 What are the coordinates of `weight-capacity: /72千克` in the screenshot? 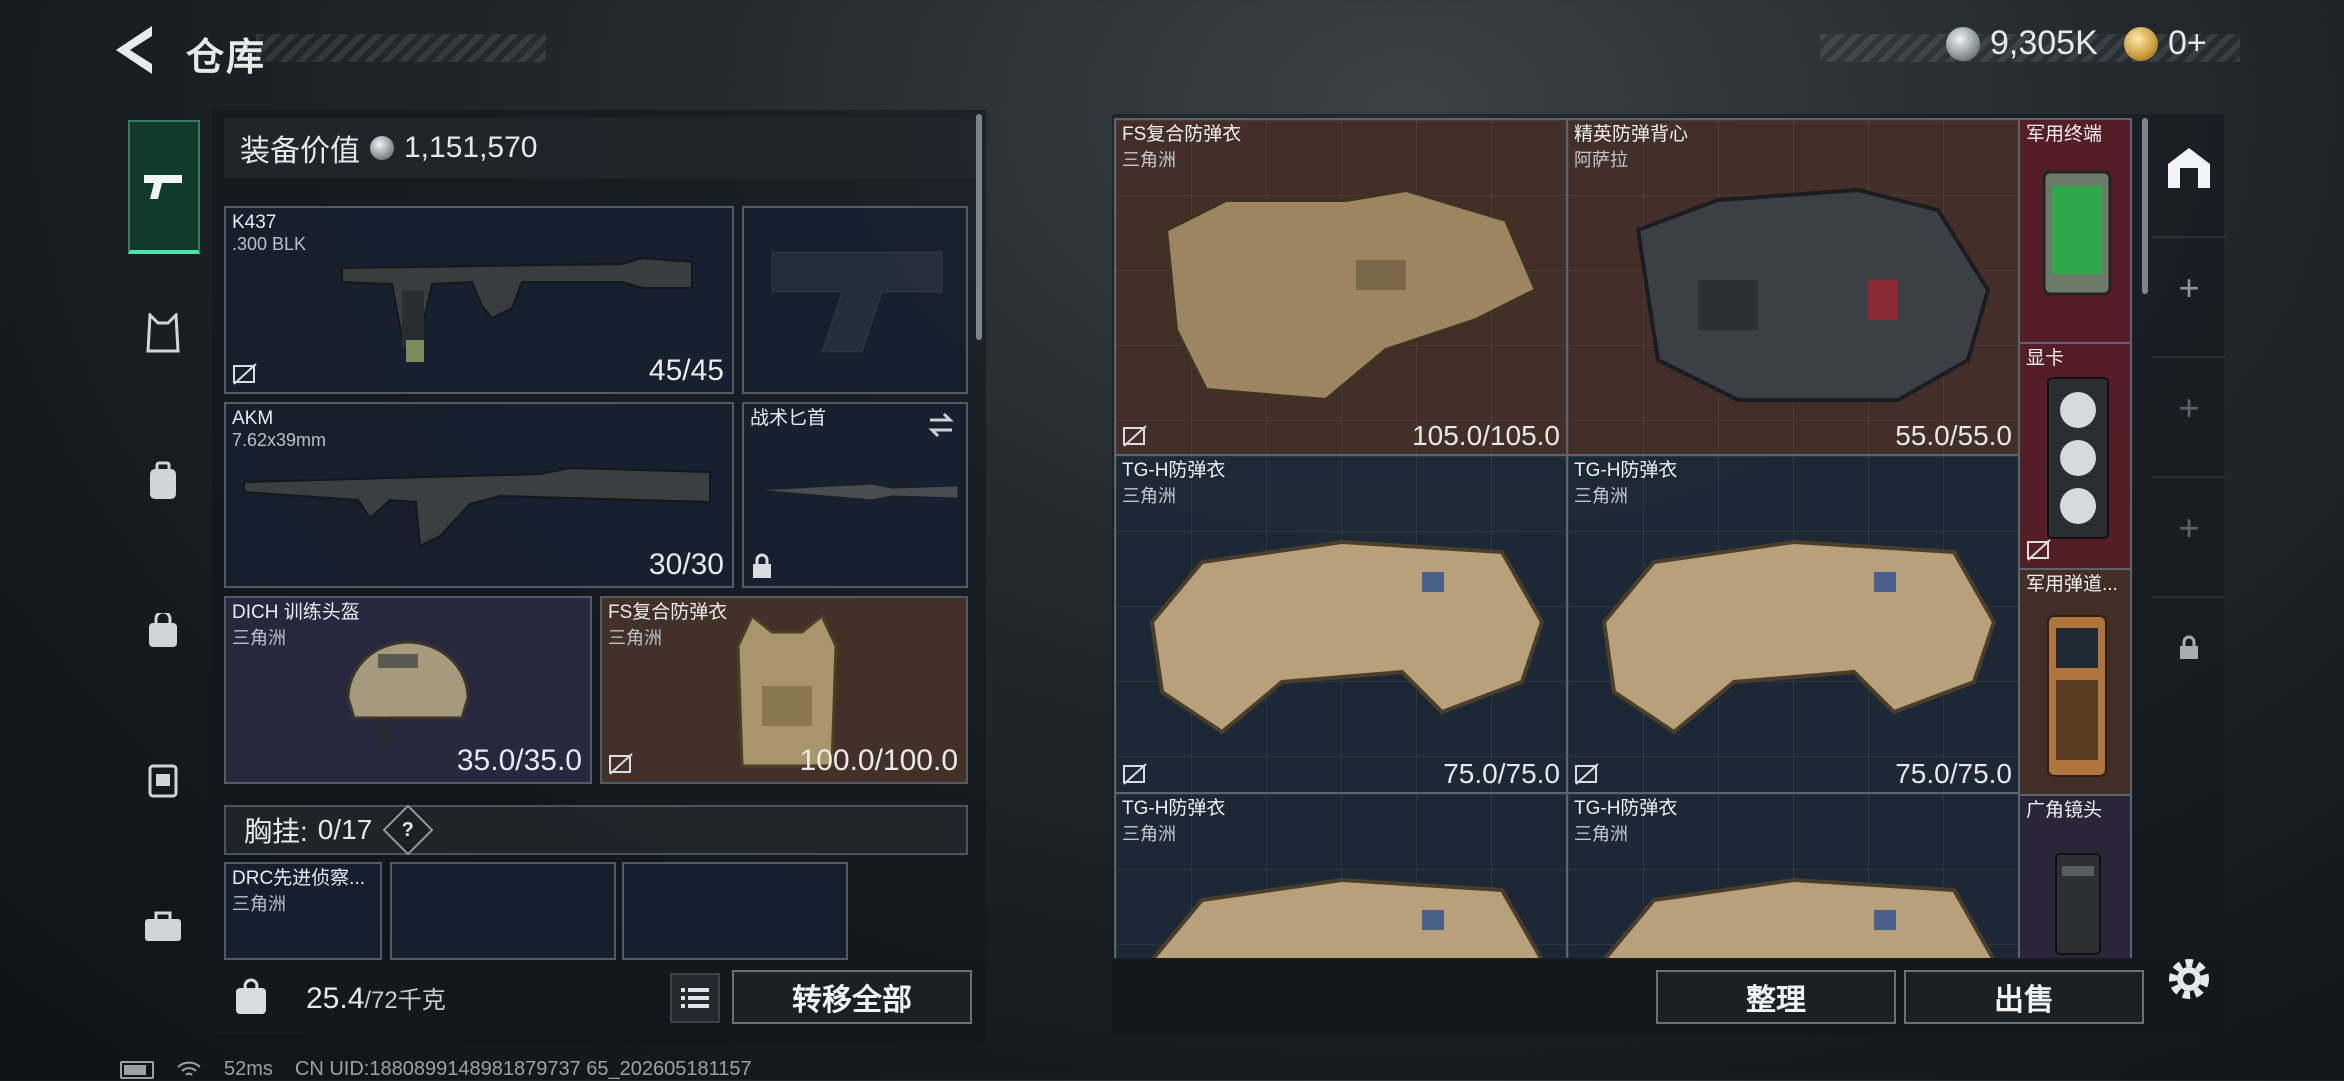 It's located at (405, 1000).